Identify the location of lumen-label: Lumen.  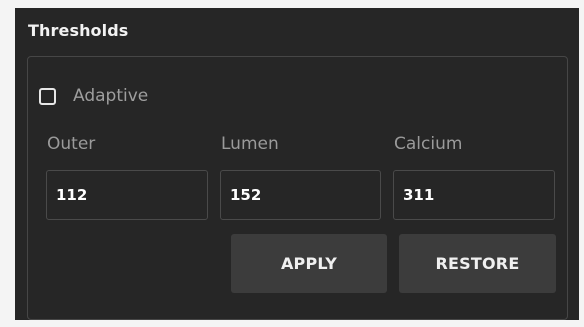
(250, 144).